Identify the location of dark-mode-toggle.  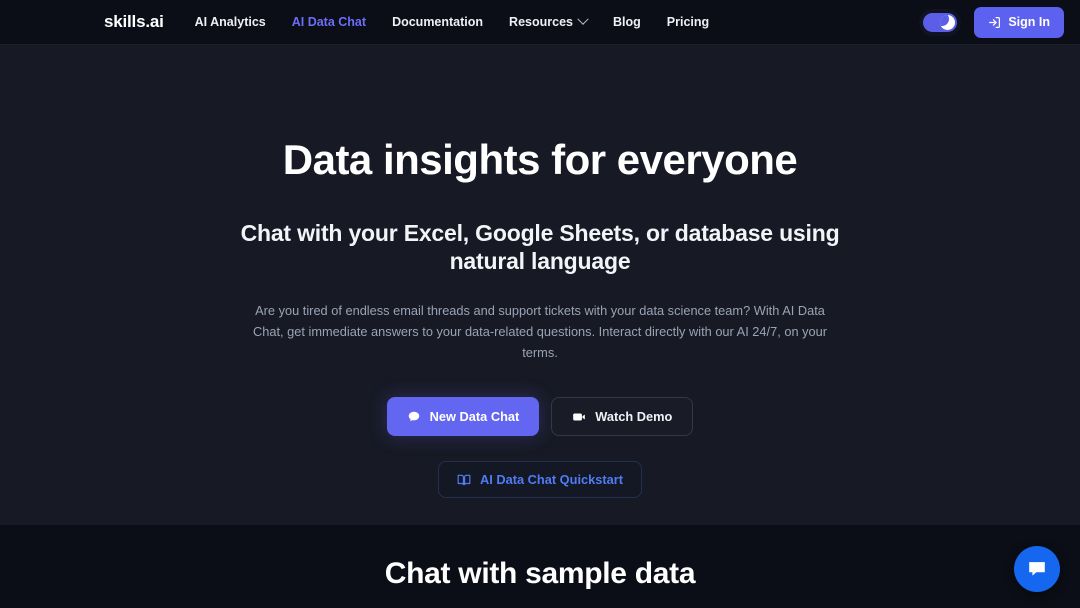
(940, 22).